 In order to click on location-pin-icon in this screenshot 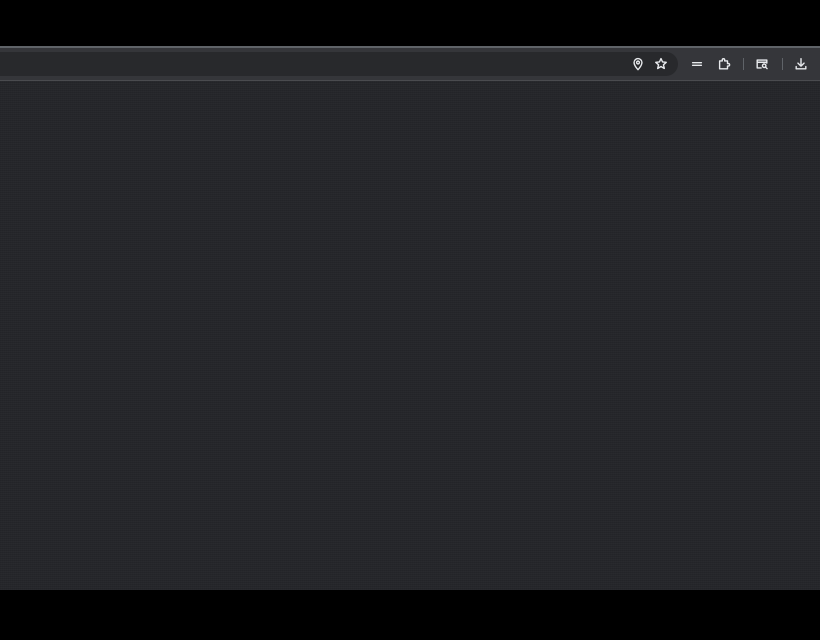, I will do `click(638, 64)`.